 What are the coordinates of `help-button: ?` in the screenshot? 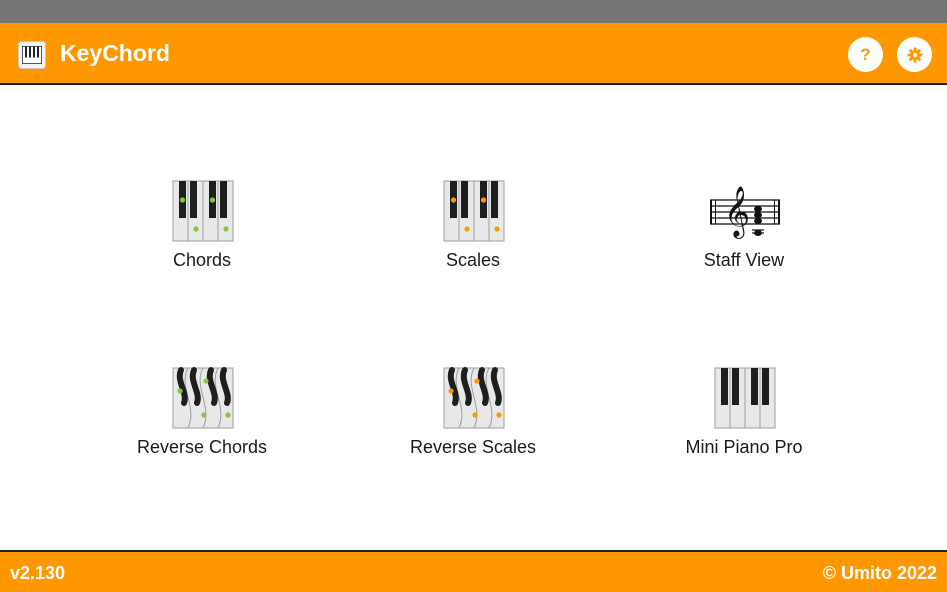 It's located at (865, 54).